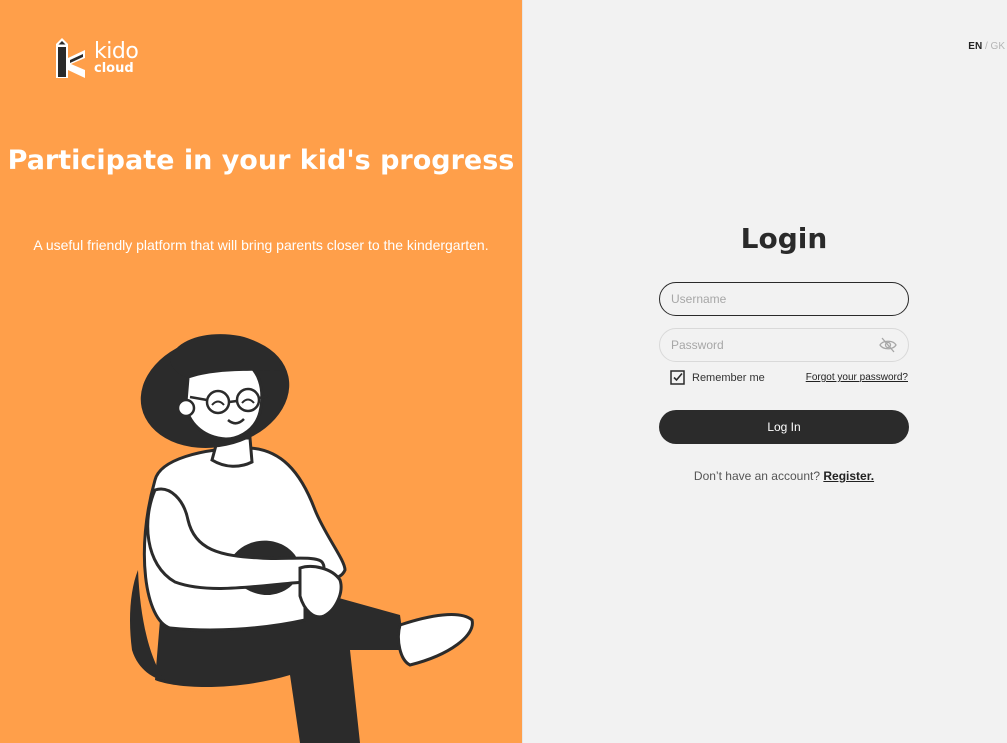 The width and height of the screenshot is (1007, 743). I want to click on register-prompt-line: Don’t have an account? Register., so click(784, 476).